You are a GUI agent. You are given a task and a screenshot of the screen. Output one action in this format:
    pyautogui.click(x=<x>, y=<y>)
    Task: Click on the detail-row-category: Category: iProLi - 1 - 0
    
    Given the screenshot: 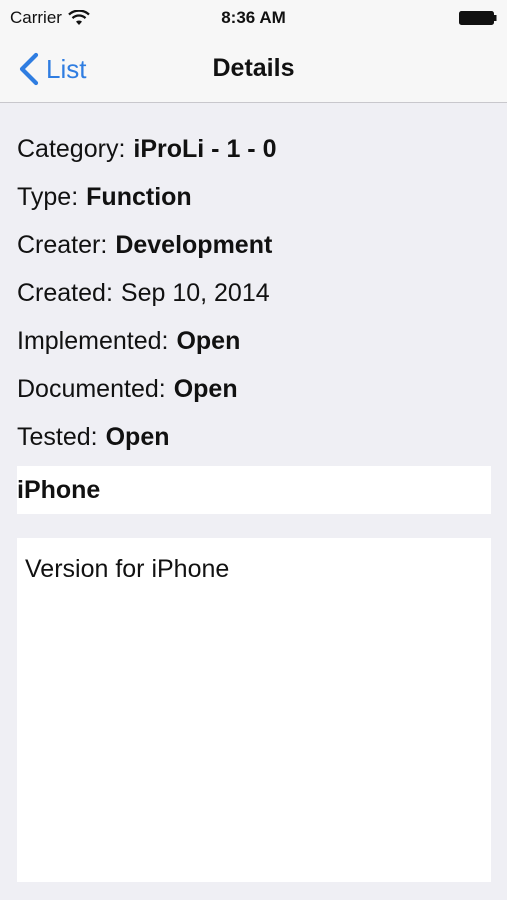 What is the action you would take?
    pyautogui.click(x=254, y=149)
    